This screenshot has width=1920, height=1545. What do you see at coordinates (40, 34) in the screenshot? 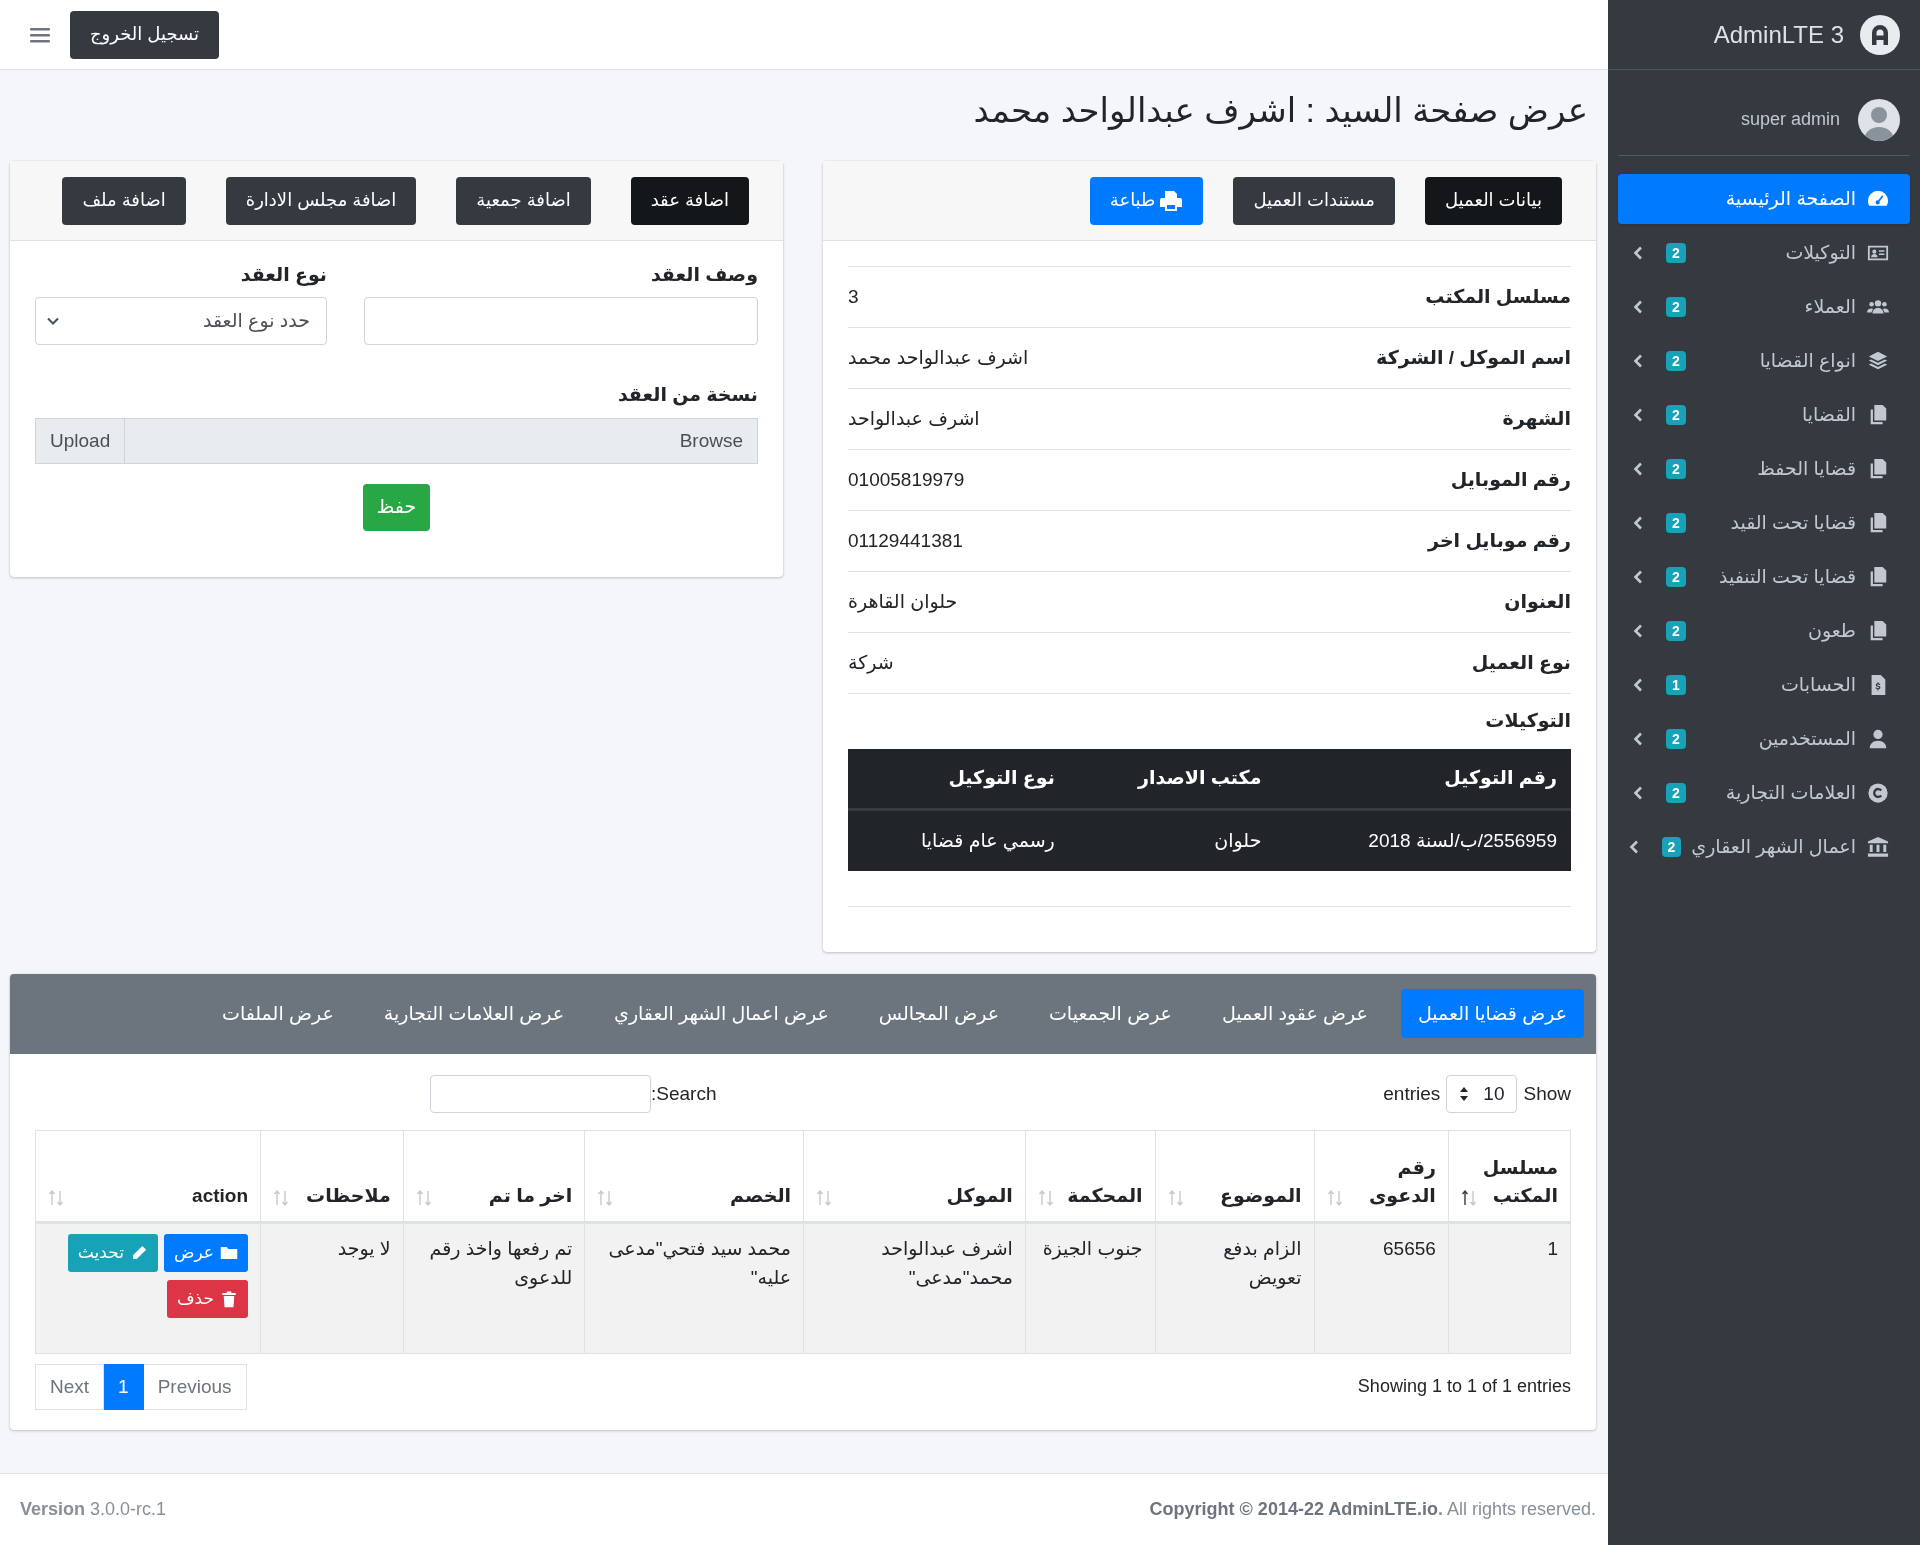
I see `menu-icon` at bounding box center [40, 34].